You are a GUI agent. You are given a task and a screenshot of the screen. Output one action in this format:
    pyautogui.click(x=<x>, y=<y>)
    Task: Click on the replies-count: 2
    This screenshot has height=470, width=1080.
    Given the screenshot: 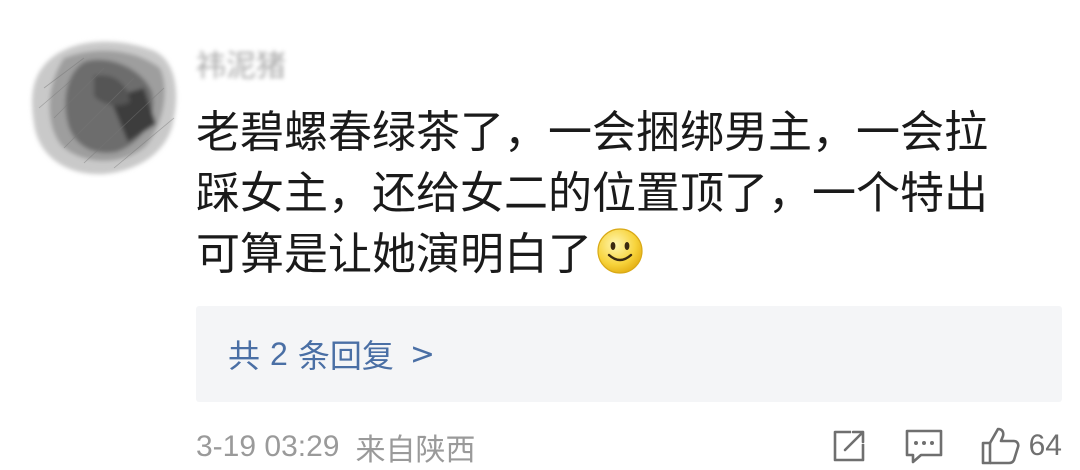 What is the action you would take?
    pyautogui.click(x=279, y=353)
    